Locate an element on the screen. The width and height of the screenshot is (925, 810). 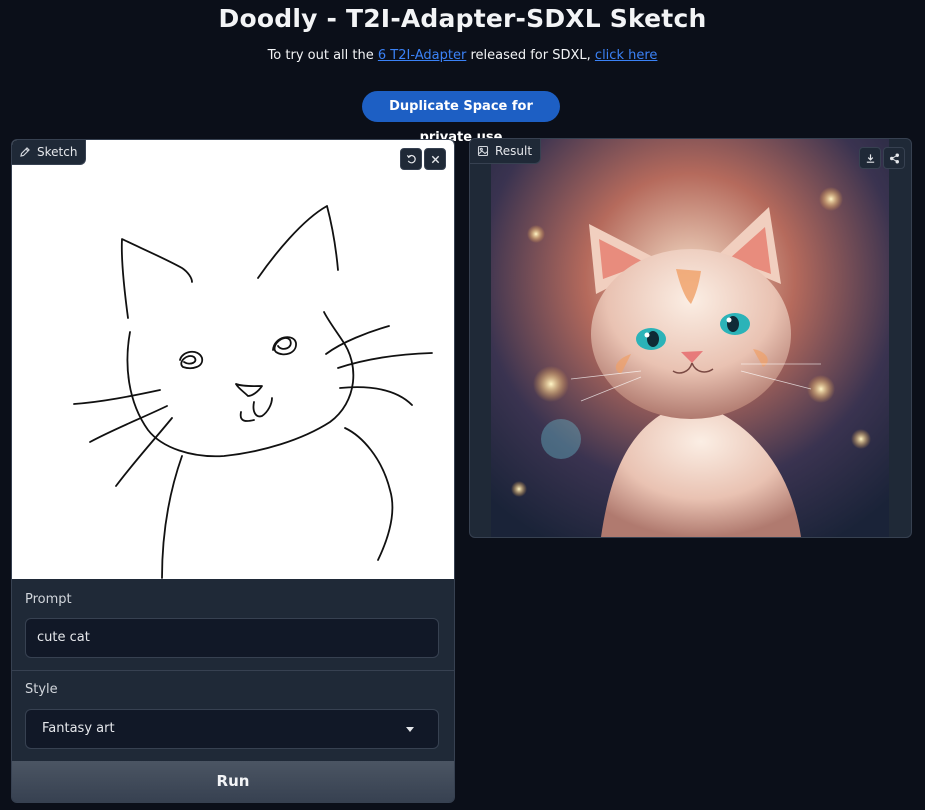
download-icon is located at coordinates (870, 158).